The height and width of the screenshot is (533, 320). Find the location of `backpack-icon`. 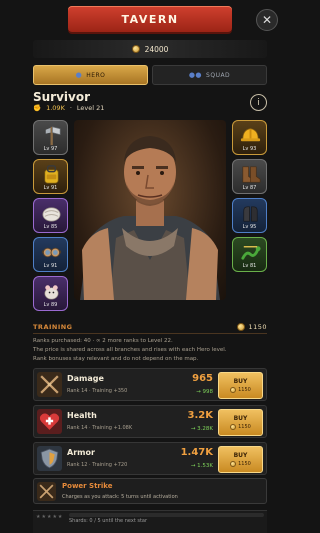

backpack-icon is located at coordinates (51, 174).